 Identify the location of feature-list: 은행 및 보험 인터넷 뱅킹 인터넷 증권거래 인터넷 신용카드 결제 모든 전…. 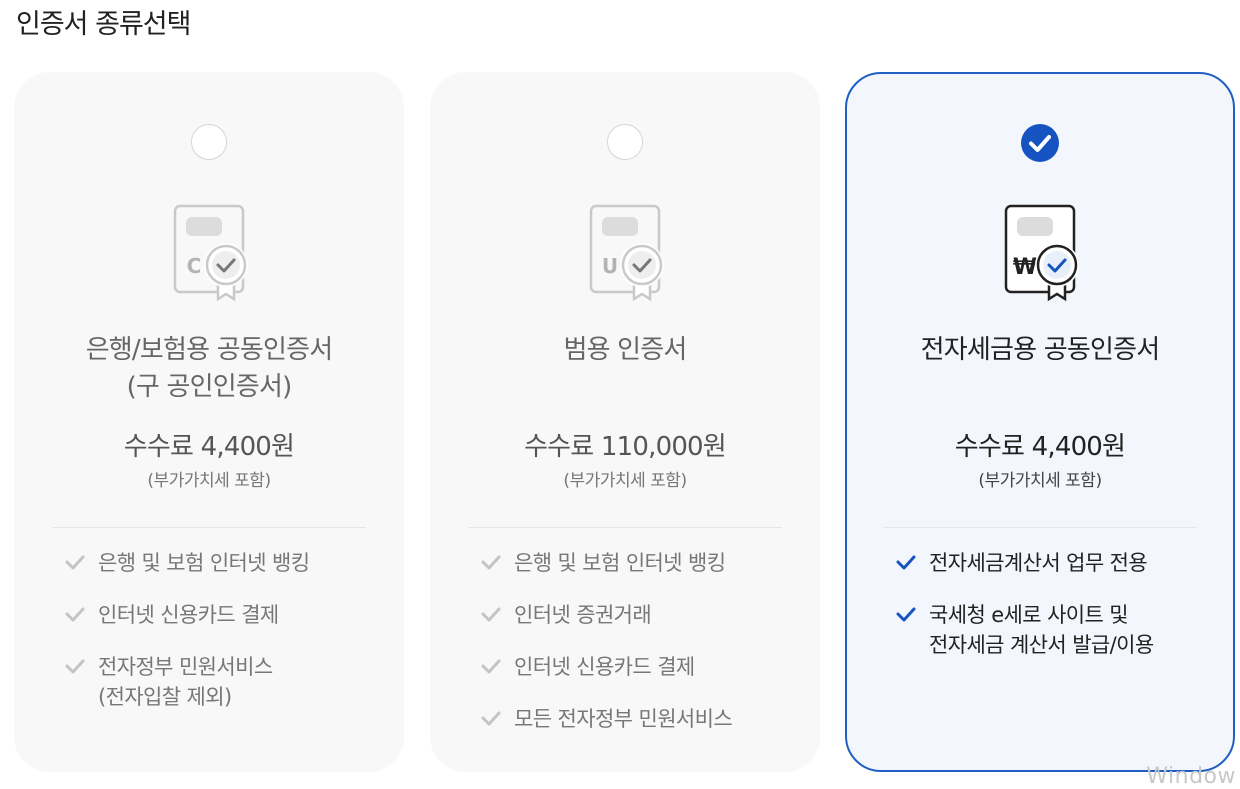
(639, 652).